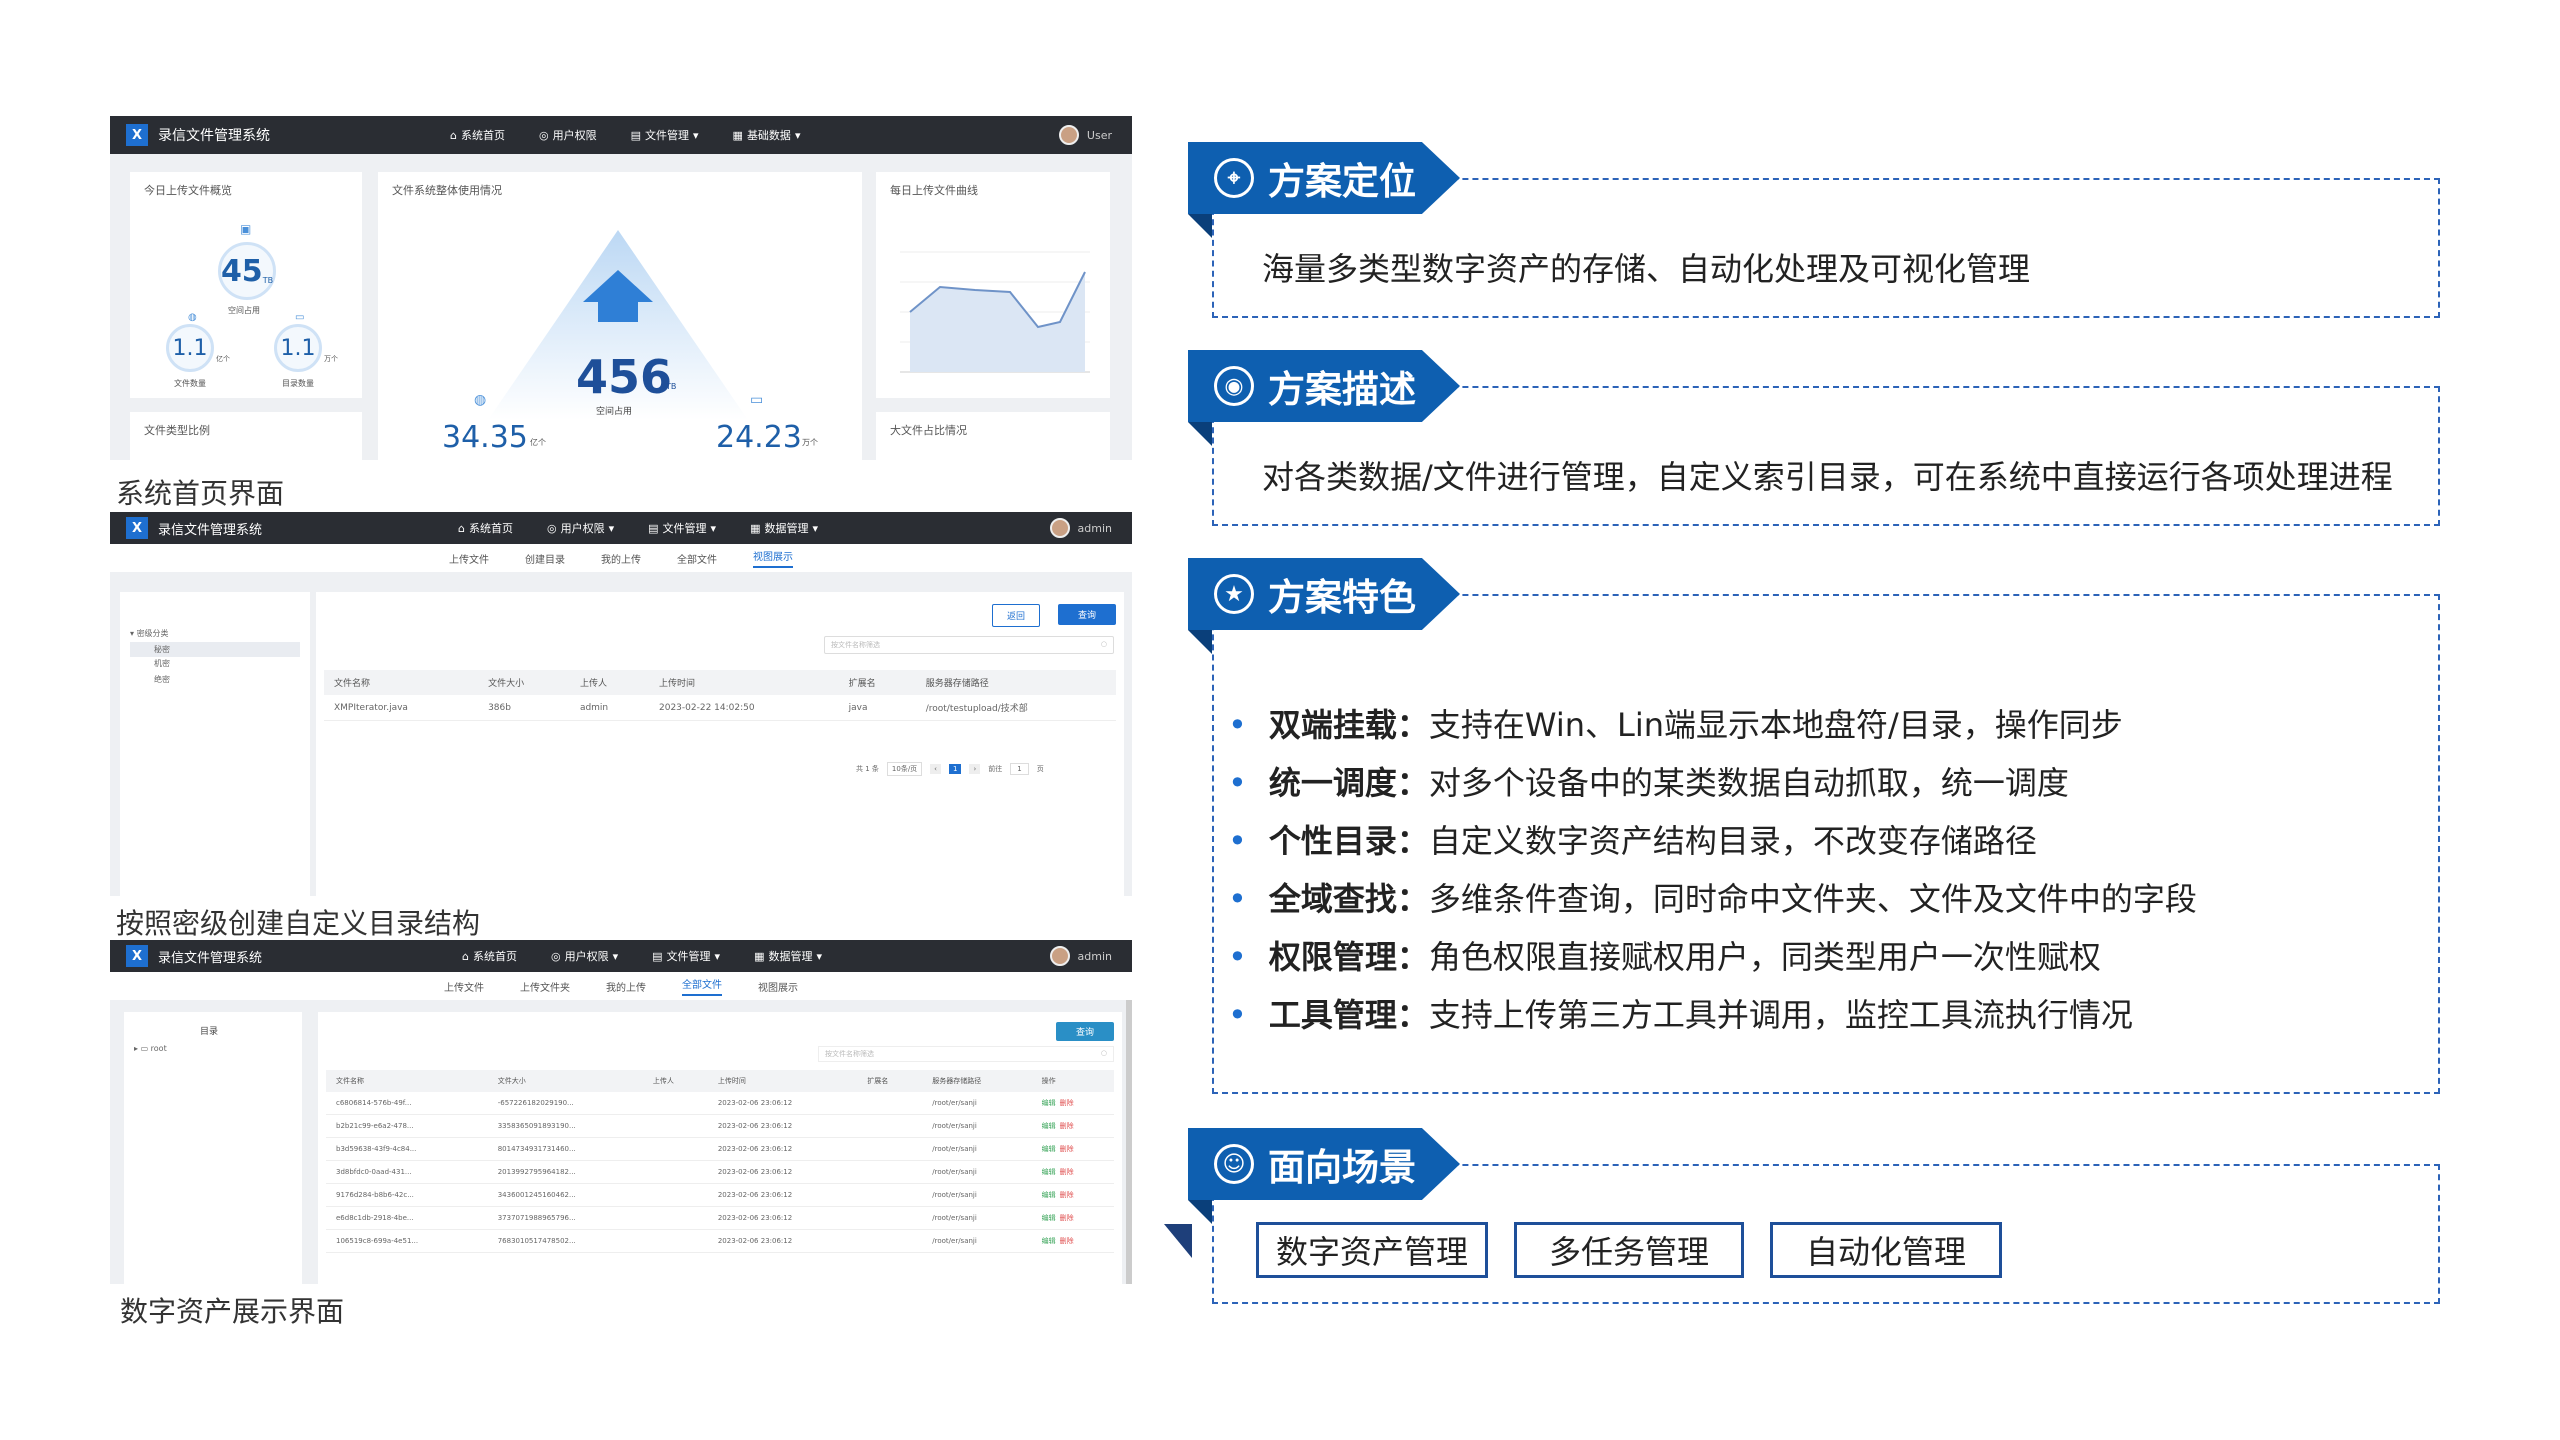 The width and height of the screenshot is (2560, 1440). What do you see at coordinates (246, 229) in the screenshot?
I see `image-icon: ▣` at bounding box center [246, 229].